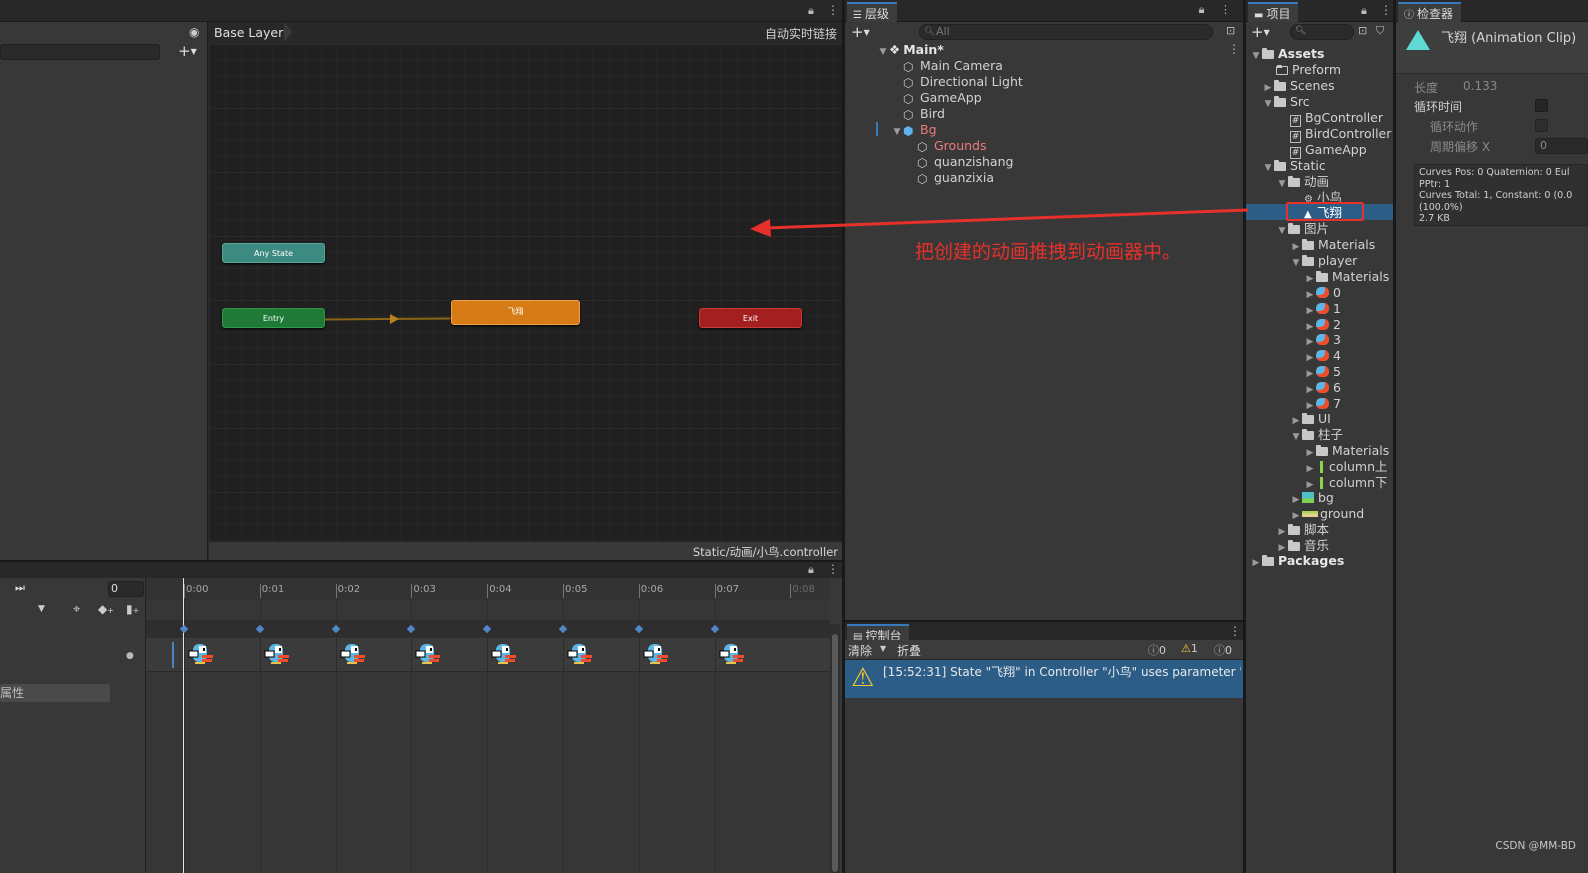 The height and width of the screenshot is (873, 1588). Describe the element at coordinates (1324, 262) in the screenshot. I see `project-item: ▼ player` at that location.